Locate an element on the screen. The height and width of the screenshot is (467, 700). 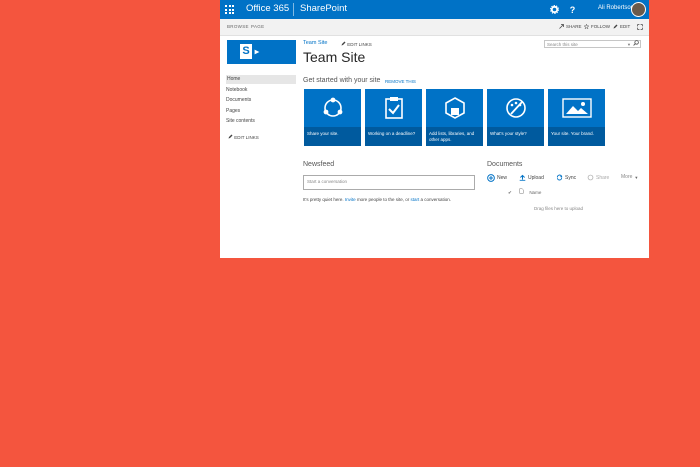
suite-divider is located at coordinates (293, 9).